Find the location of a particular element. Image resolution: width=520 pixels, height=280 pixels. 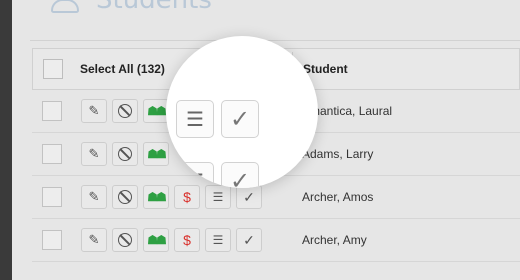

header-divider is located at coordinates (275, 40).